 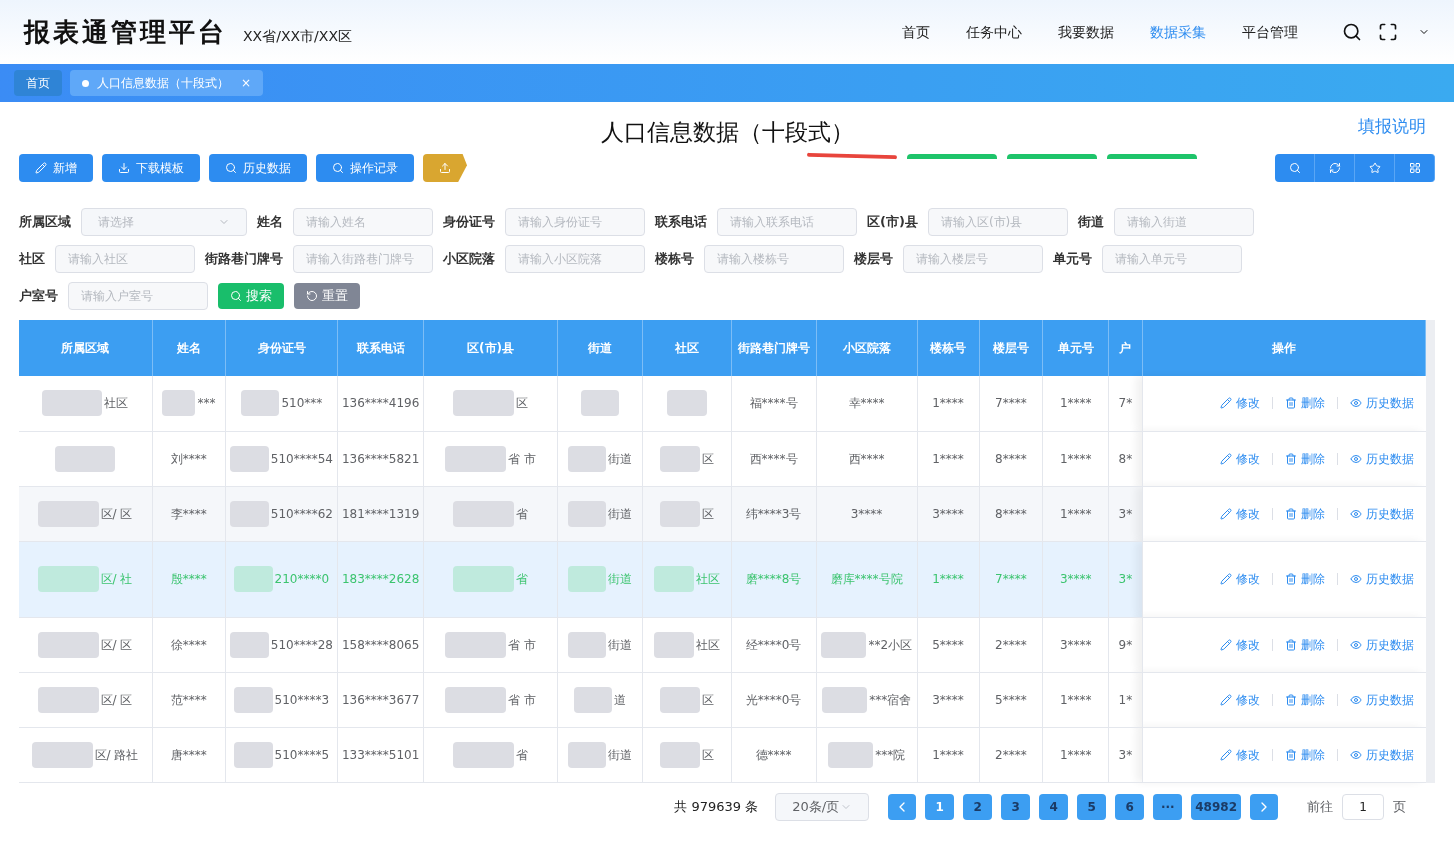 What do you see at coordinates (722, 579) in the screenshot?
I see `table-row: 区/ 社 殷**** 210****0 183****2628 省 街道 社区 磨****8号 磨库****号院 1**** 7**** 3**** 3* 修改 删除 历史数据` at bounding box center [722, 579].